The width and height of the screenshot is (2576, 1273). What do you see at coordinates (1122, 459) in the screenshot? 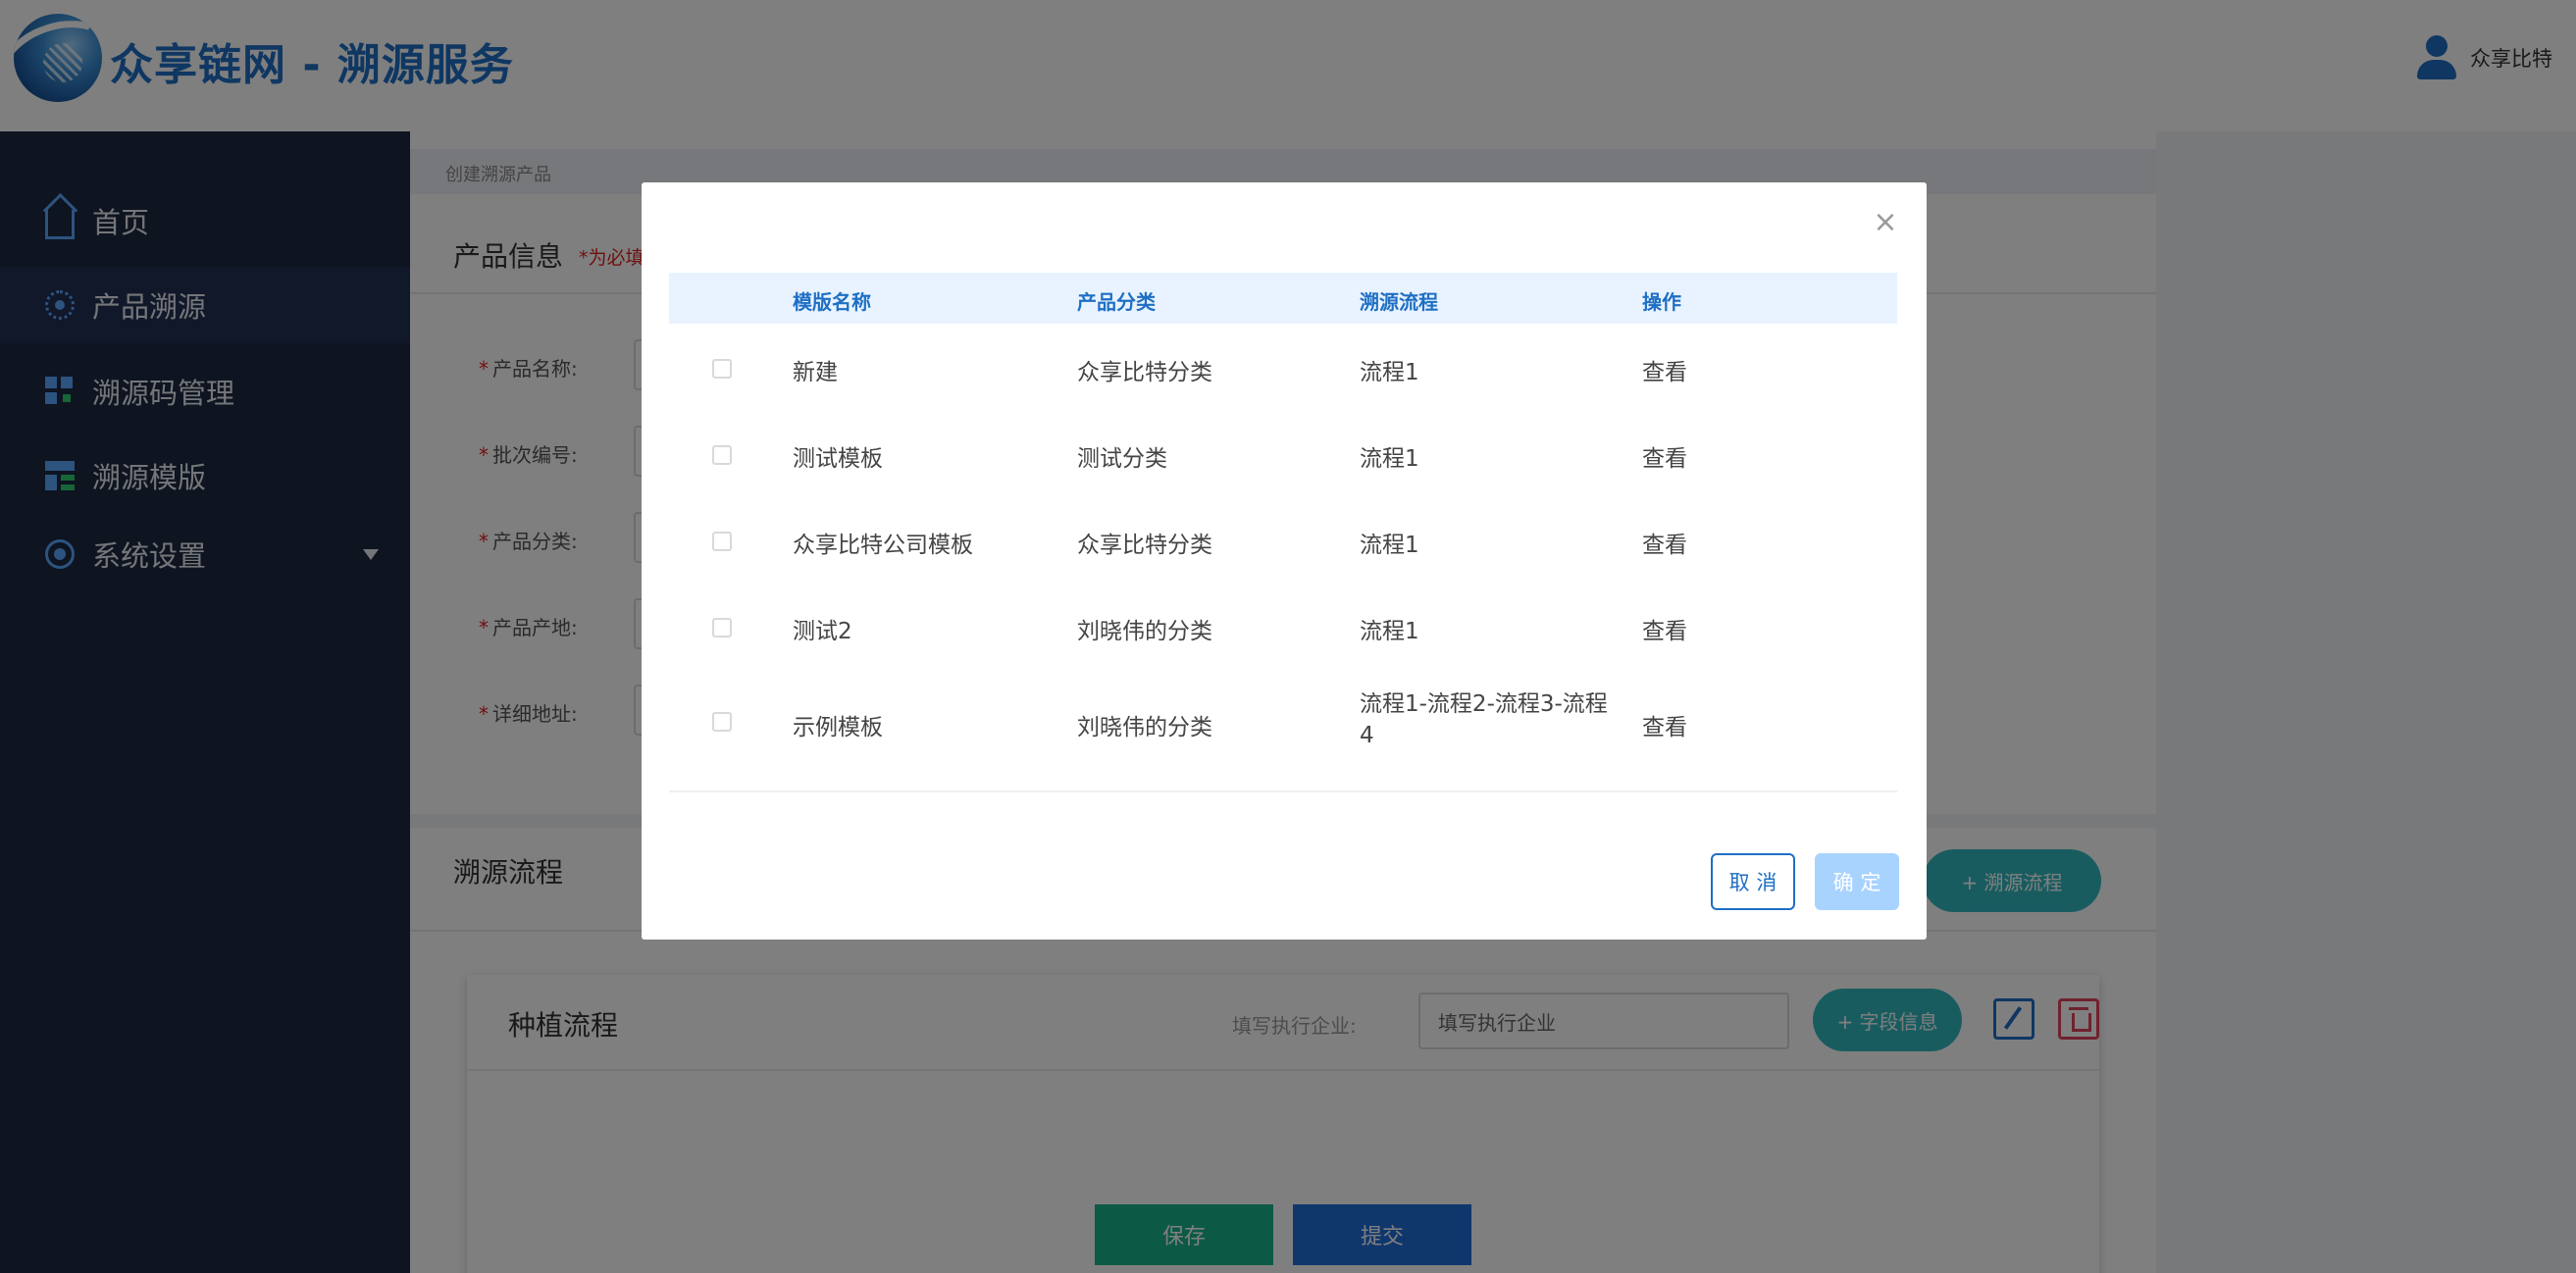
I see `cell-product-category: 测试分类` at bounding box center [1122, 459].